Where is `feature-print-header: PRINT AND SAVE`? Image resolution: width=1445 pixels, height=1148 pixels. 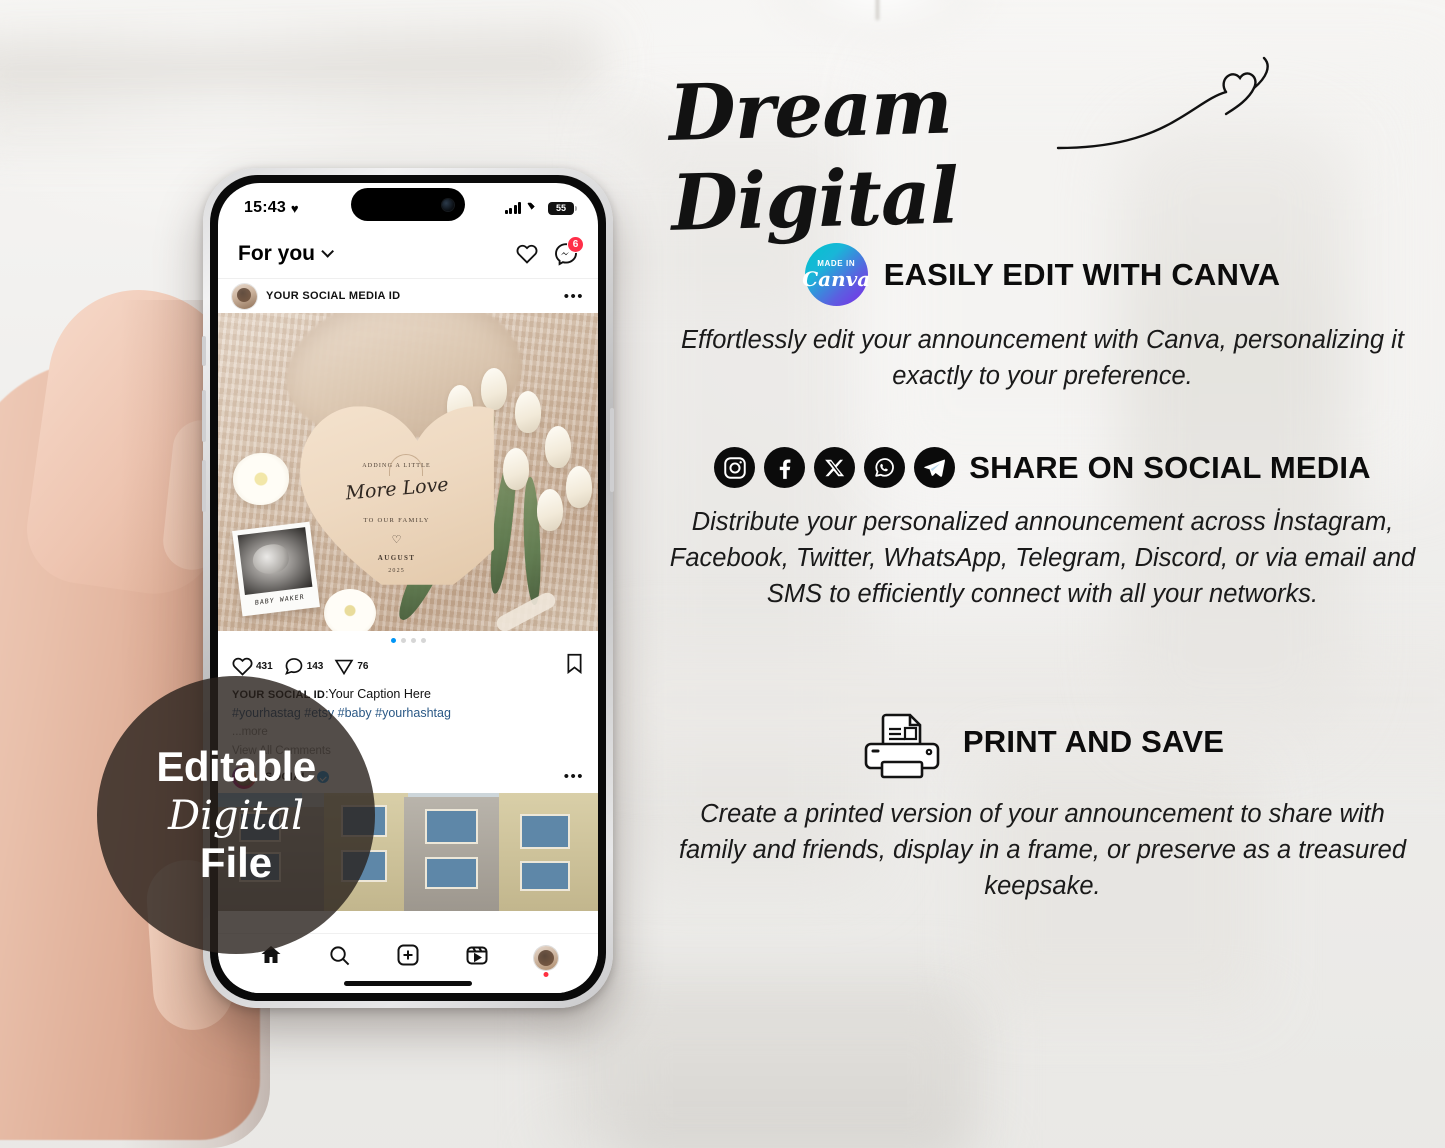 feature-print-header: PRINT AND SAVE is located at coordinates (1042, 744).